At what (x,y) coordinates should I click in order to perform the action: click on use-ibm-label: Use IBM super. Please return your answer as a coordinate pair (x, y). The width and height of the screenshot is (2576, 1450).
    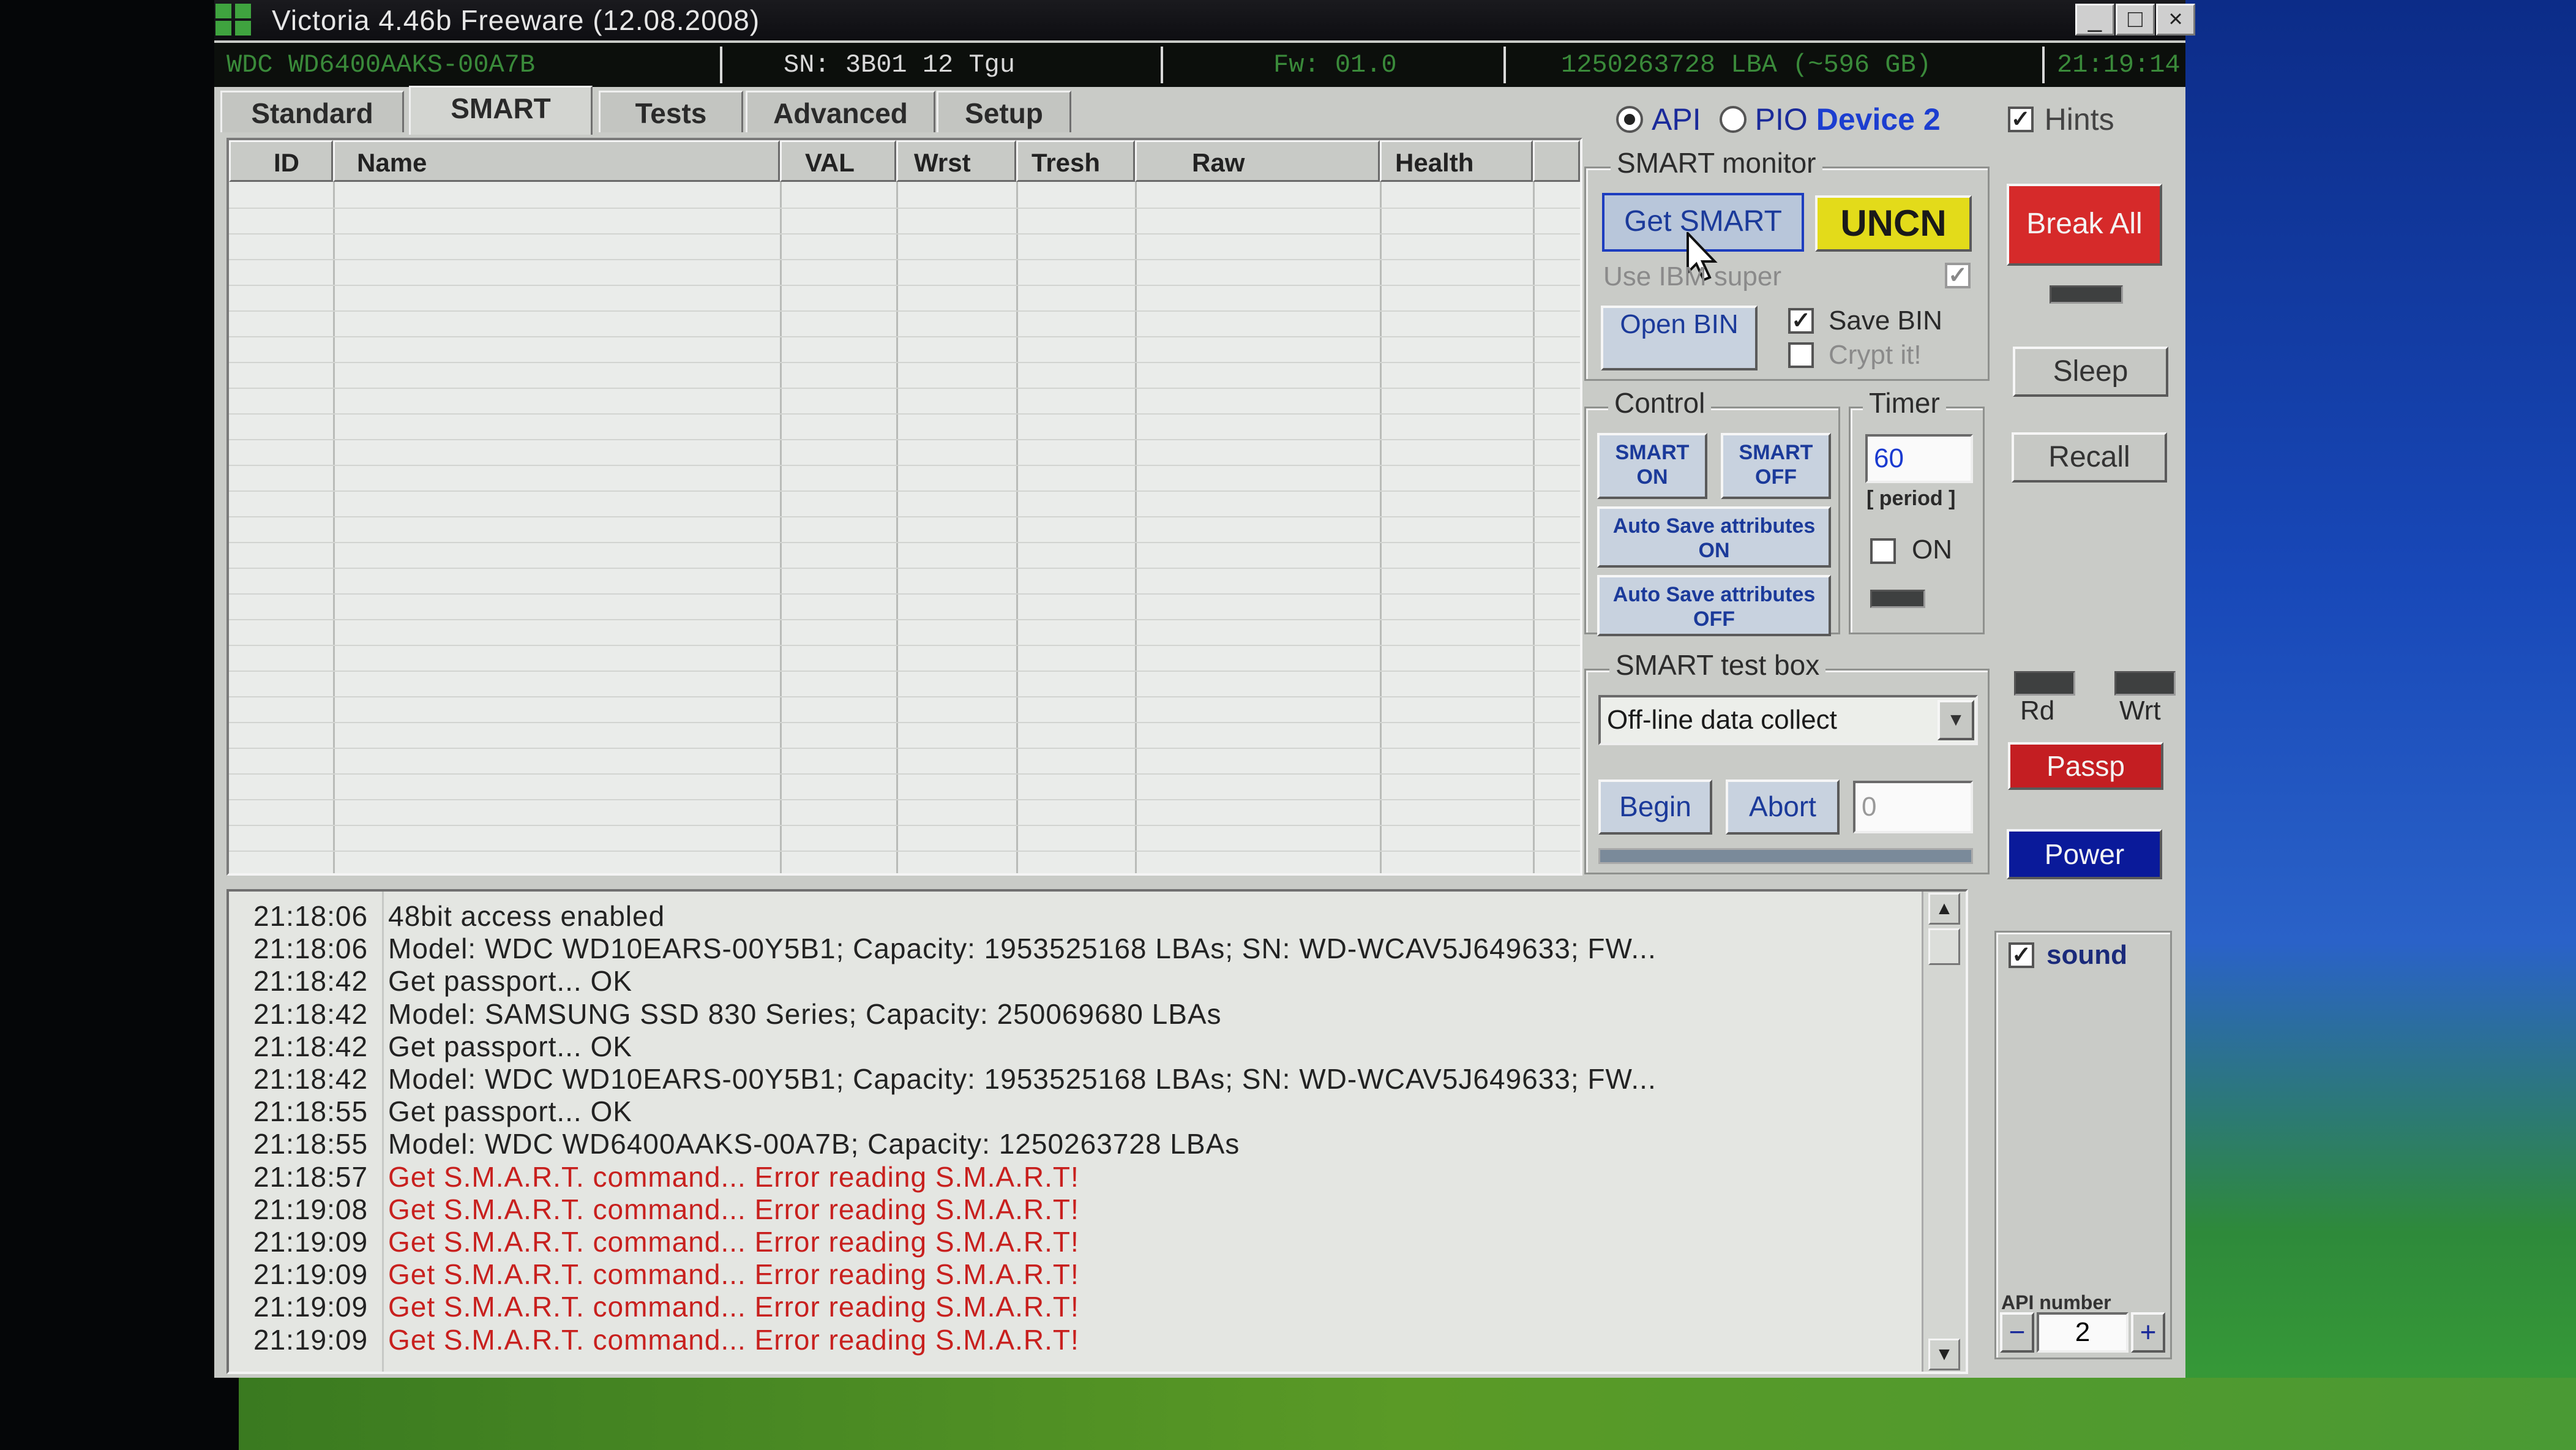
    Looking at the image, I should click on (1692, 276).